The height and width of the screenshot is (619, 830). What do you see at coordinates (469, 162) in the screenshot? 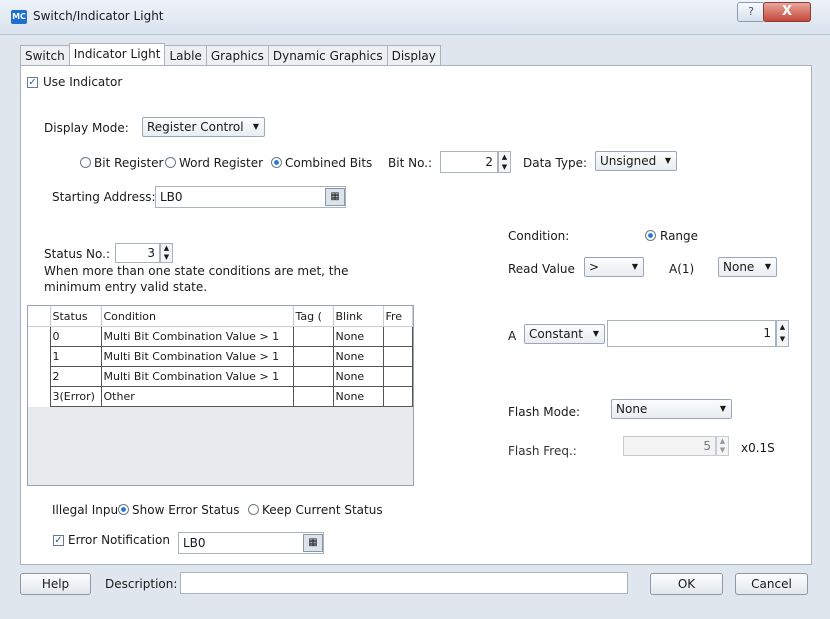
I see `bit-no-input: 2` at bounding box center [469, 162].